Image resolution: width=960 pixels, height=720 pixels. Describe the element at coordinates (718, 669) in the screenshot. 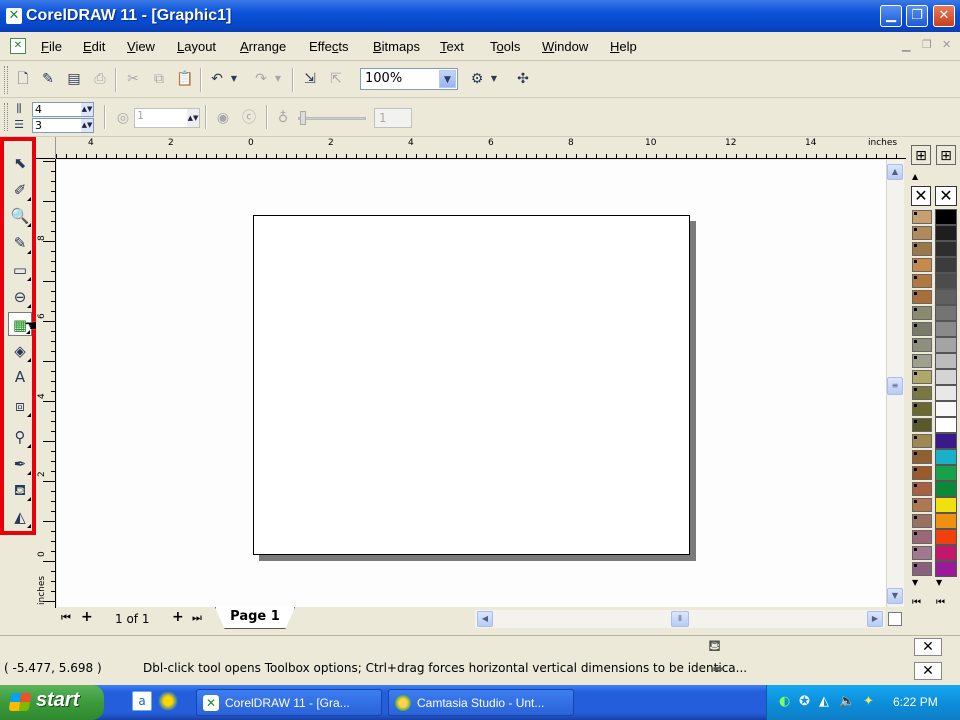

I see `outline-pen-icon: ✒` at that location.